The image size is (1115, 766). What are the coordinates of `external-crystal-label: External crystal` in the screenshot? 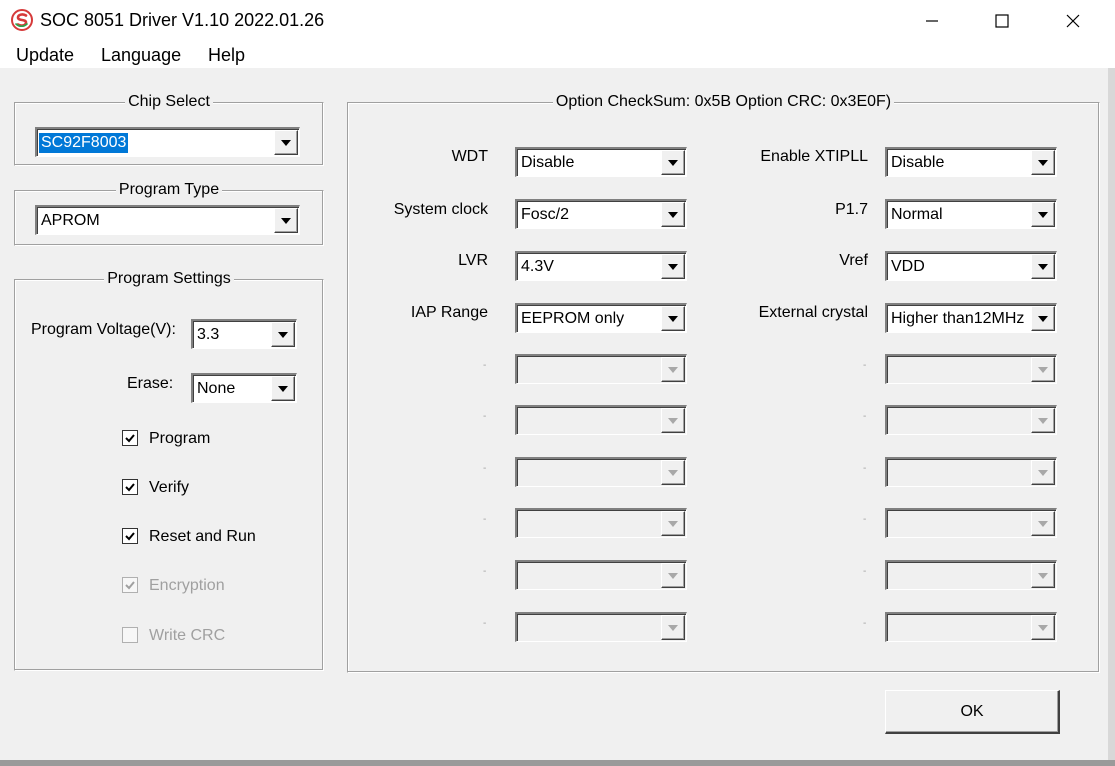 It's located at (813, 312).